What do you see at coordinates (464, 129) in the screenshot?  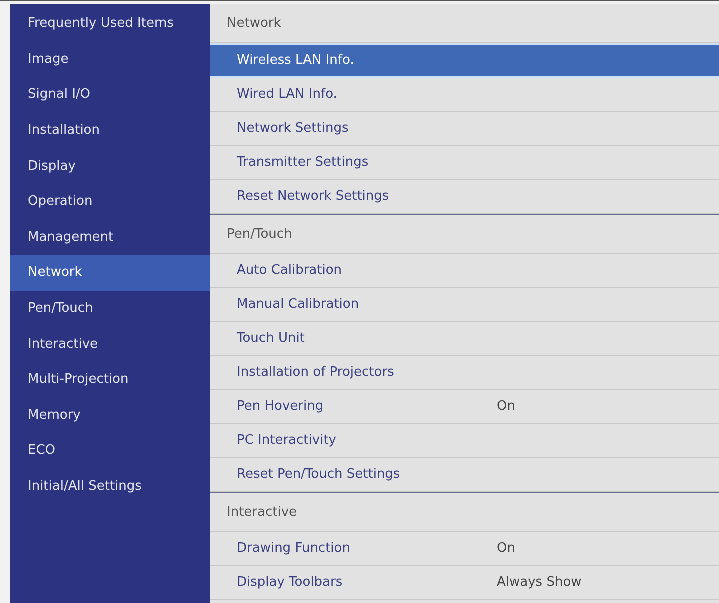 I see `menu-row: Network Settings` at bounding box center [464, 129].